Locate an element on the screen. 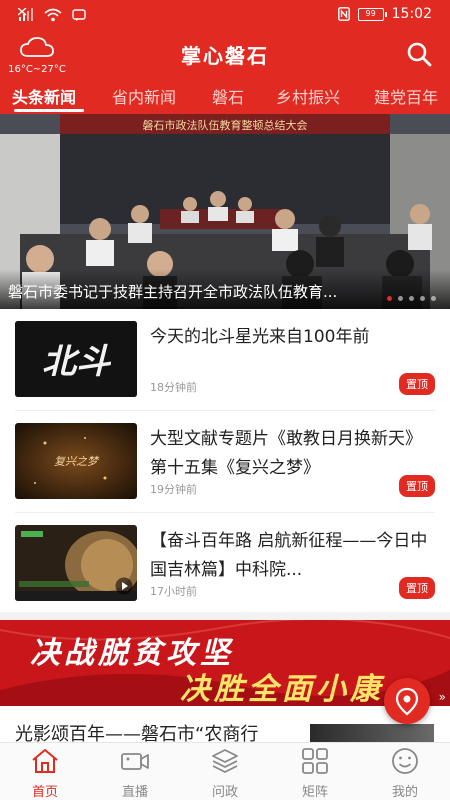 The image size is (450, 800). location-pin-icon is located at coordinates (407, 701).